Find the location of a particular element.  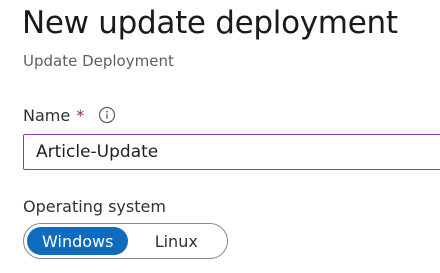

page-subtitle: Update Deployment is located at coordinates (98, 61).